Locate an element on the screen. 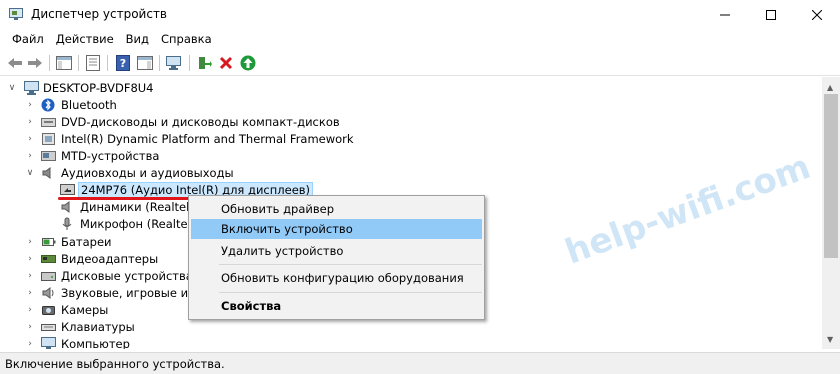 The height and width of the screenshot is (374, 840). maximize-icon is located at coordinates (771, 15).